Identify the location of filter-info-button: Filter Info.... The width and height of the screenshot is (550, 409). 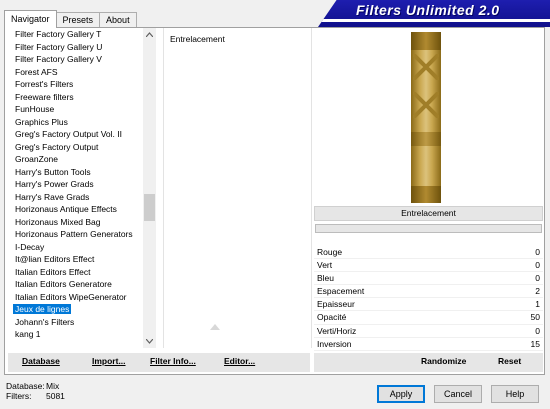
(173, 361).